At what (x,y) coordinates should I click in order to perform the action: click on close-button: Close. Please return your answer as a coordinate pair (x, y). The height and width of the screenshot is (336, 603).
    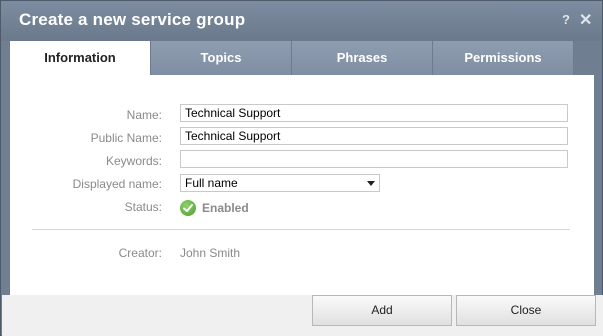
    Looking at the image, I should click on (526, 310).